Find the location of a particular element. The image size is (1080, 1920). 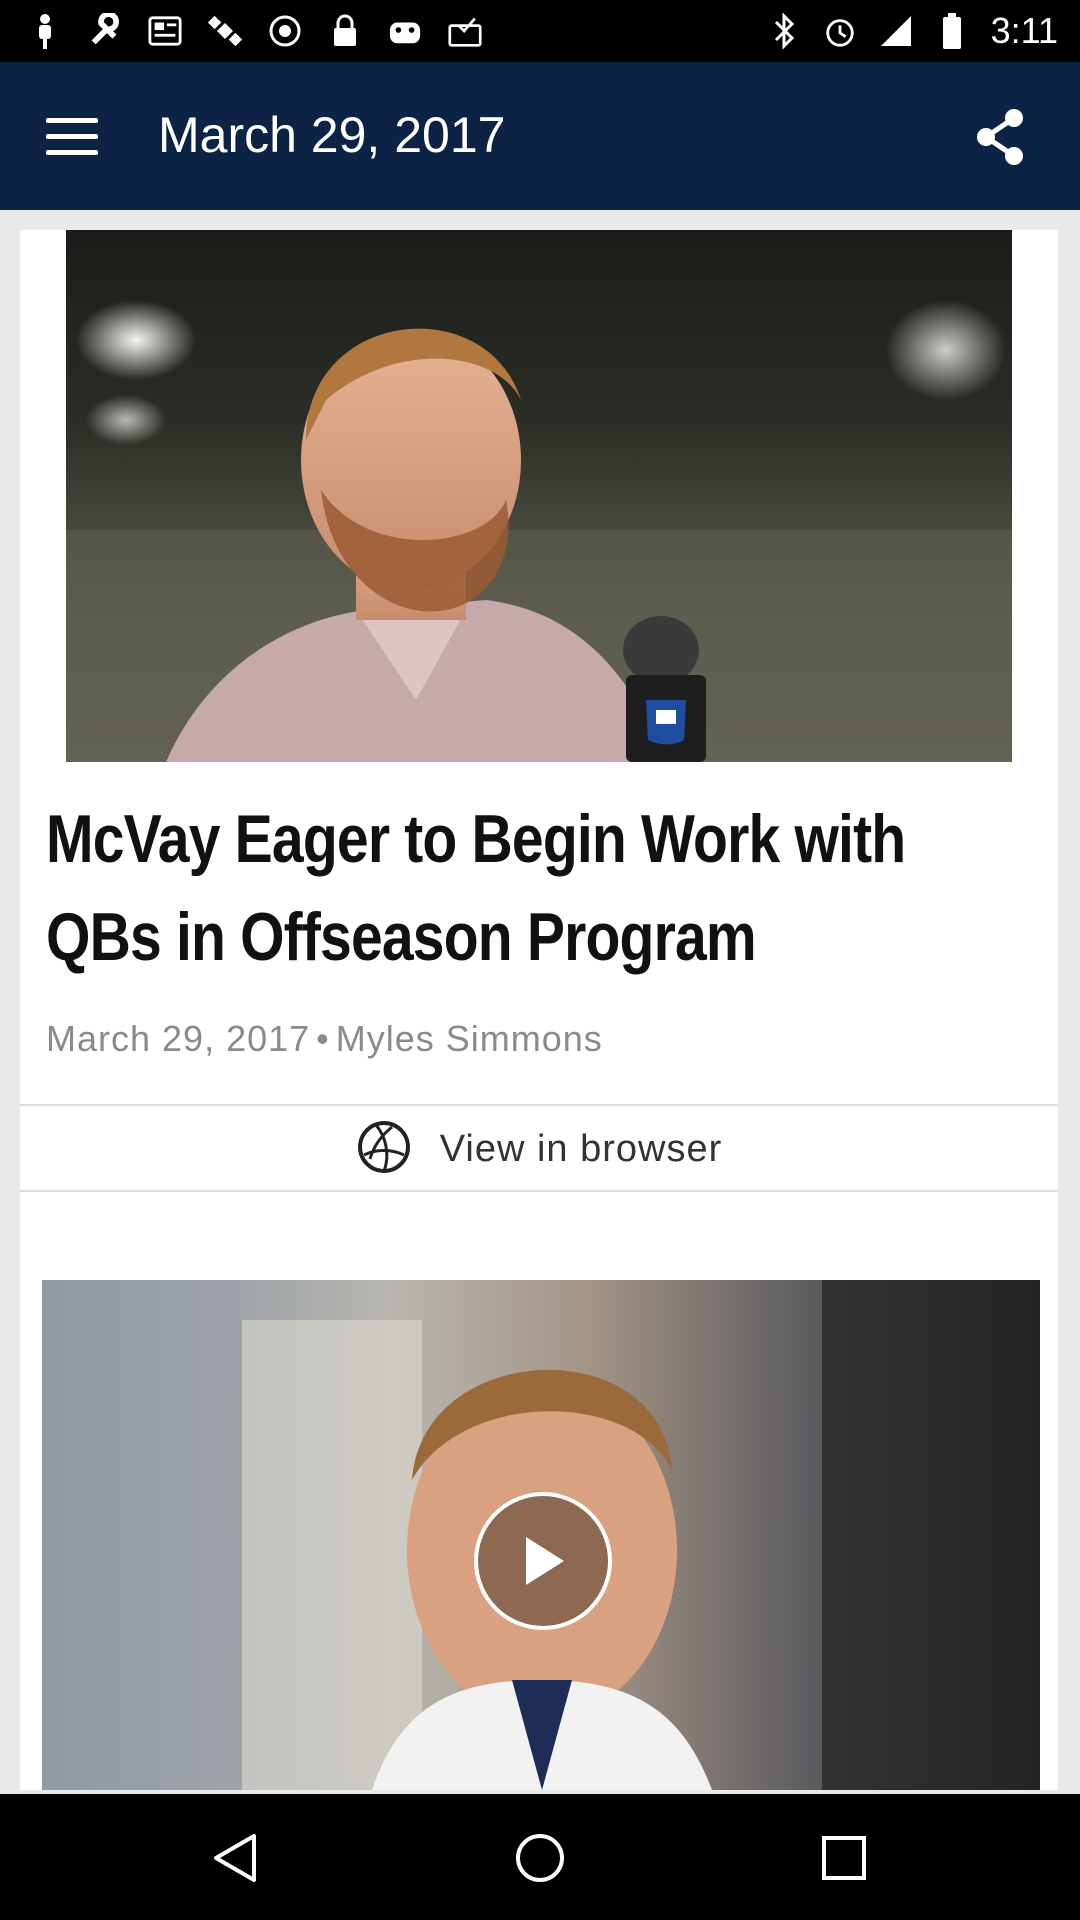

share-icon is located at coordinates (1001, 137).